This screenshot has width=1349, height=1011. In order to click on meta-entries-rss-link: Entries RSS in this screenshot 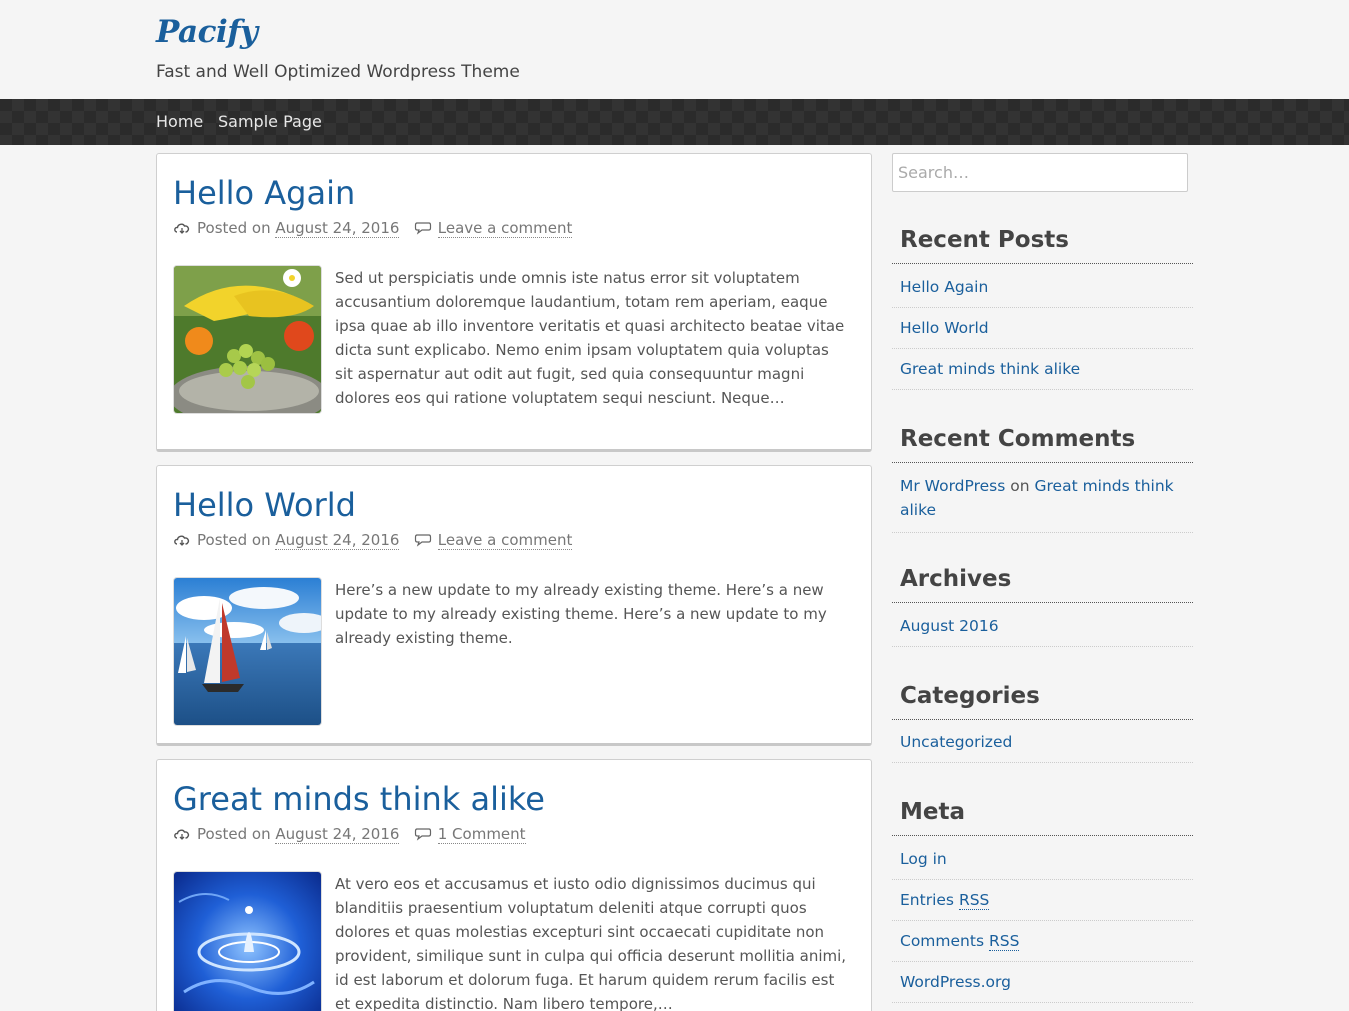, I will do `click(1042, 900)`.